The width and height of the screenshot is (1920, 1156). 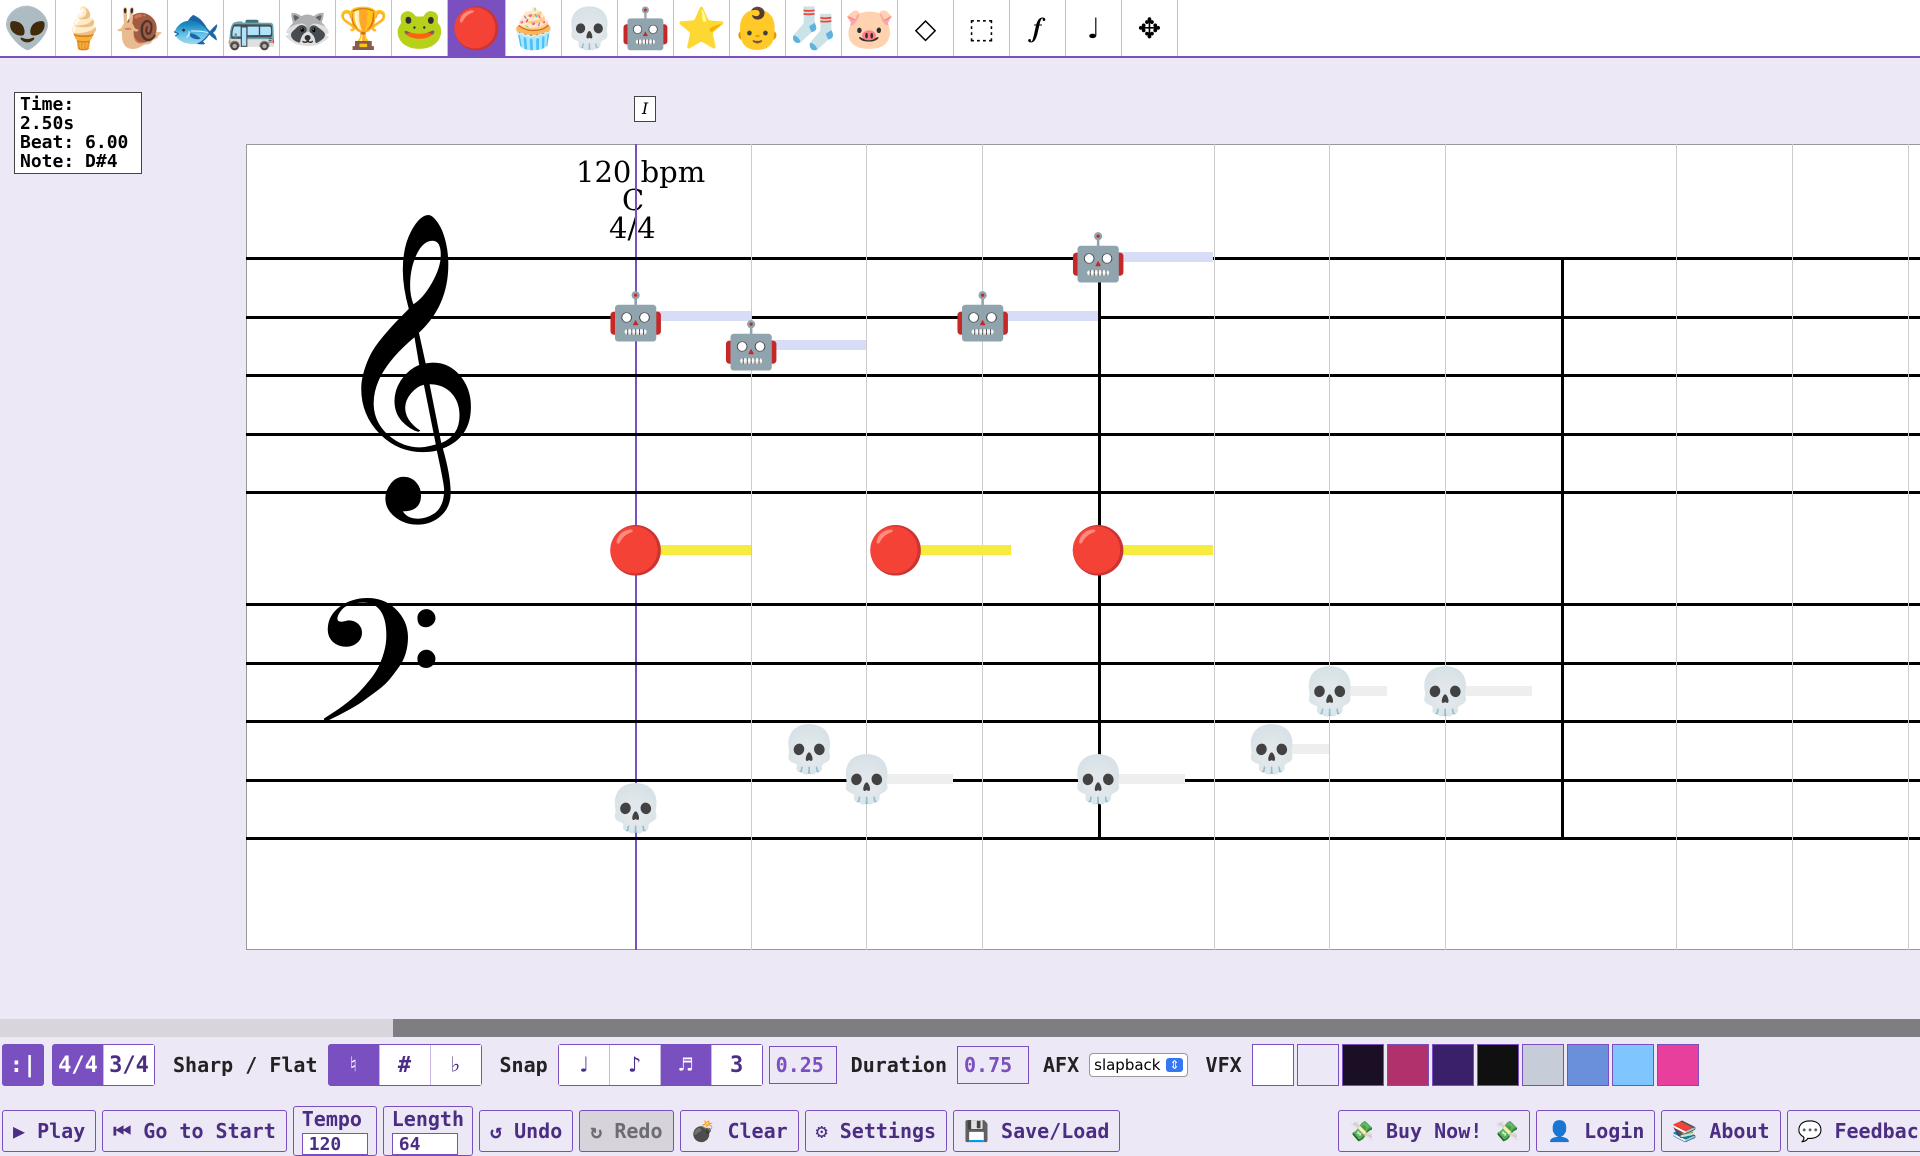 I want to click on length-control: Length 64, so click(x=427, y=1131).